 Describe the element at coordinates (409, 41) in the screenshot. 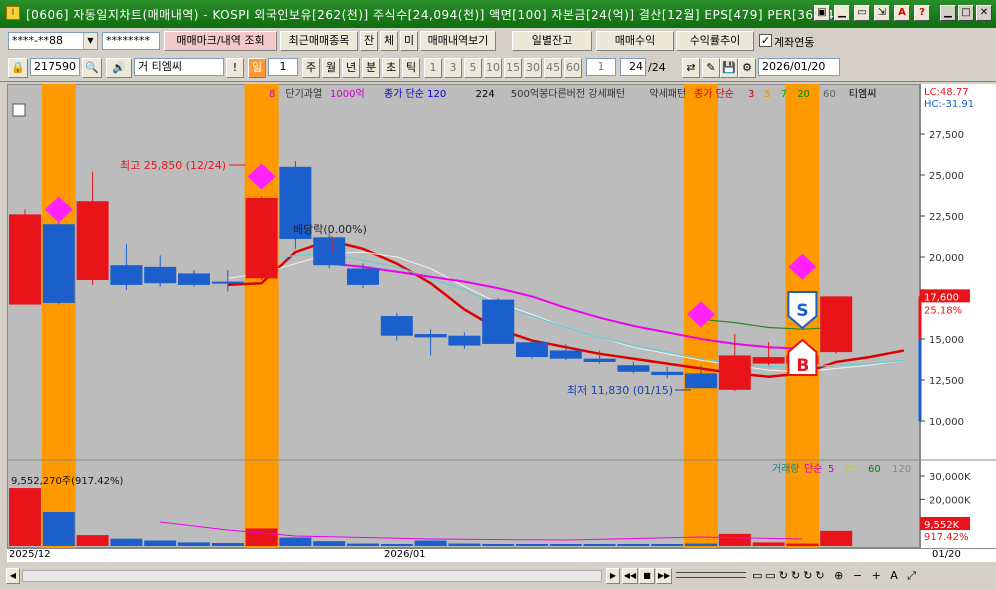

I see `unfilled-button: 미` at that location.